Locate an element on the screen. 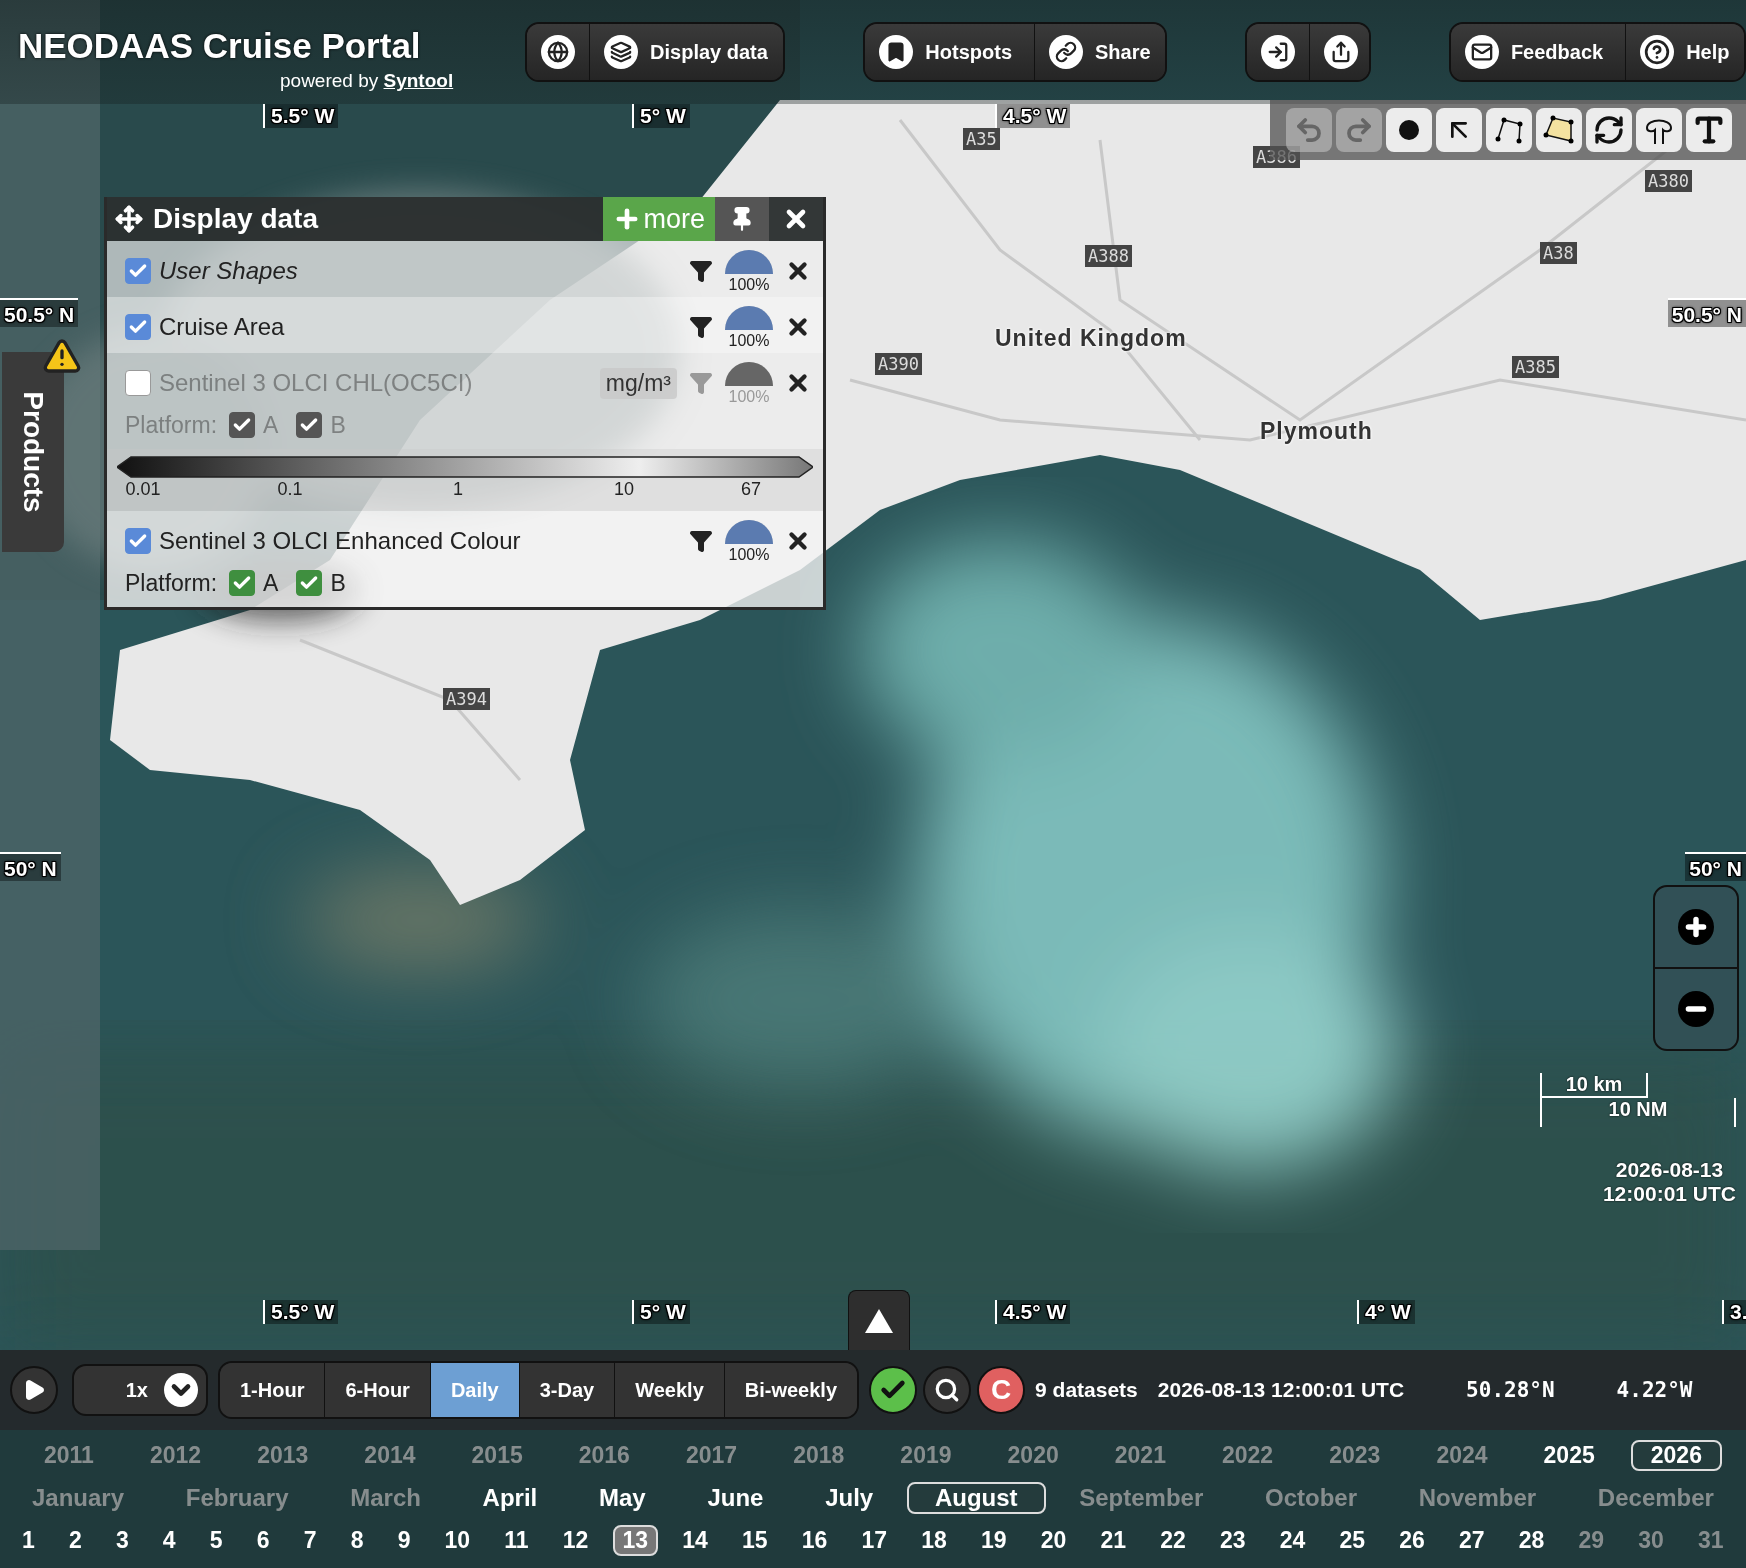 The image size is (1746, 1568). month-item: March is located at coordinates (385, 1498).